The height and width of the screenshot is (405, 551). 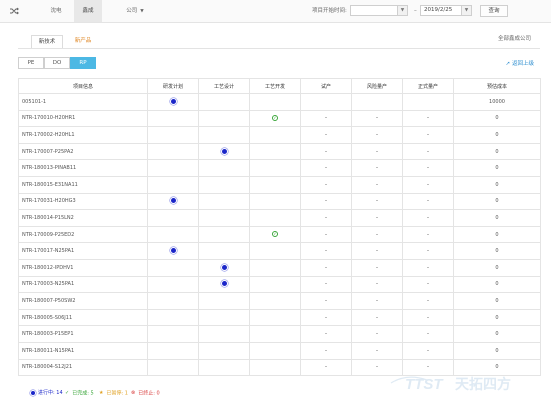 What do you see at coordinates (83, 334) in the screenshot?
I see `project-name-cell: NTR-180003-P15EP1` at bounding box center [83, 334].